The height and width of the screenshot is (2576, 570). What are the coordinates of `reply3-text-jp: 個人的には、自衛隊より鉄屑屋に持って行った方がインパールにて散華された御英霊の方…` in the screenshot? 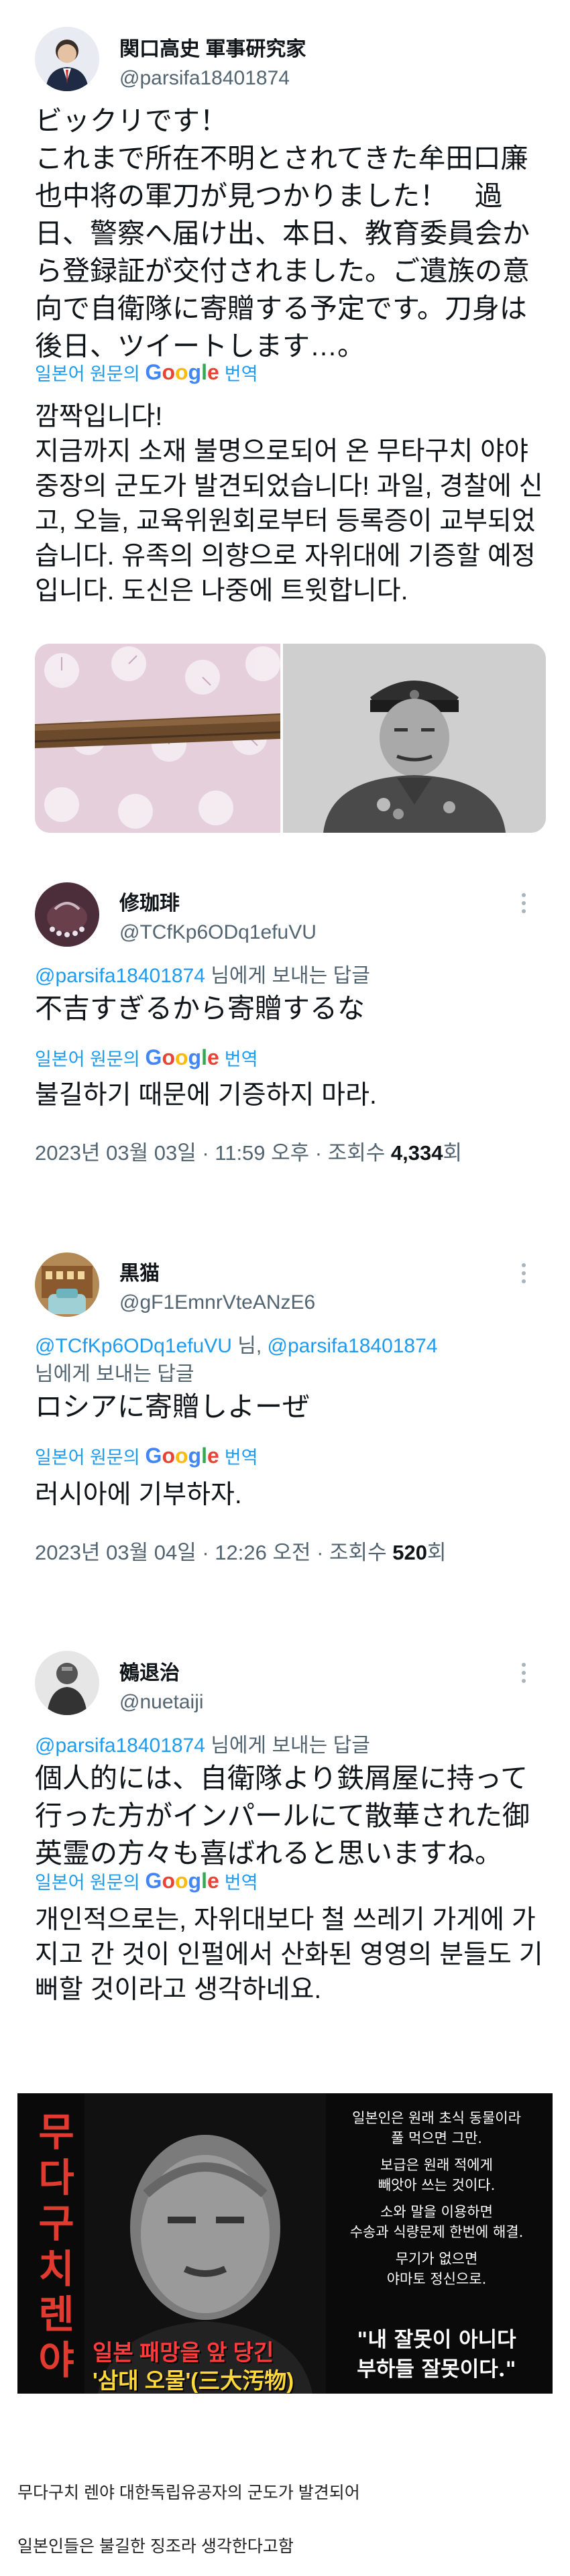 It's located at (282, 1816).